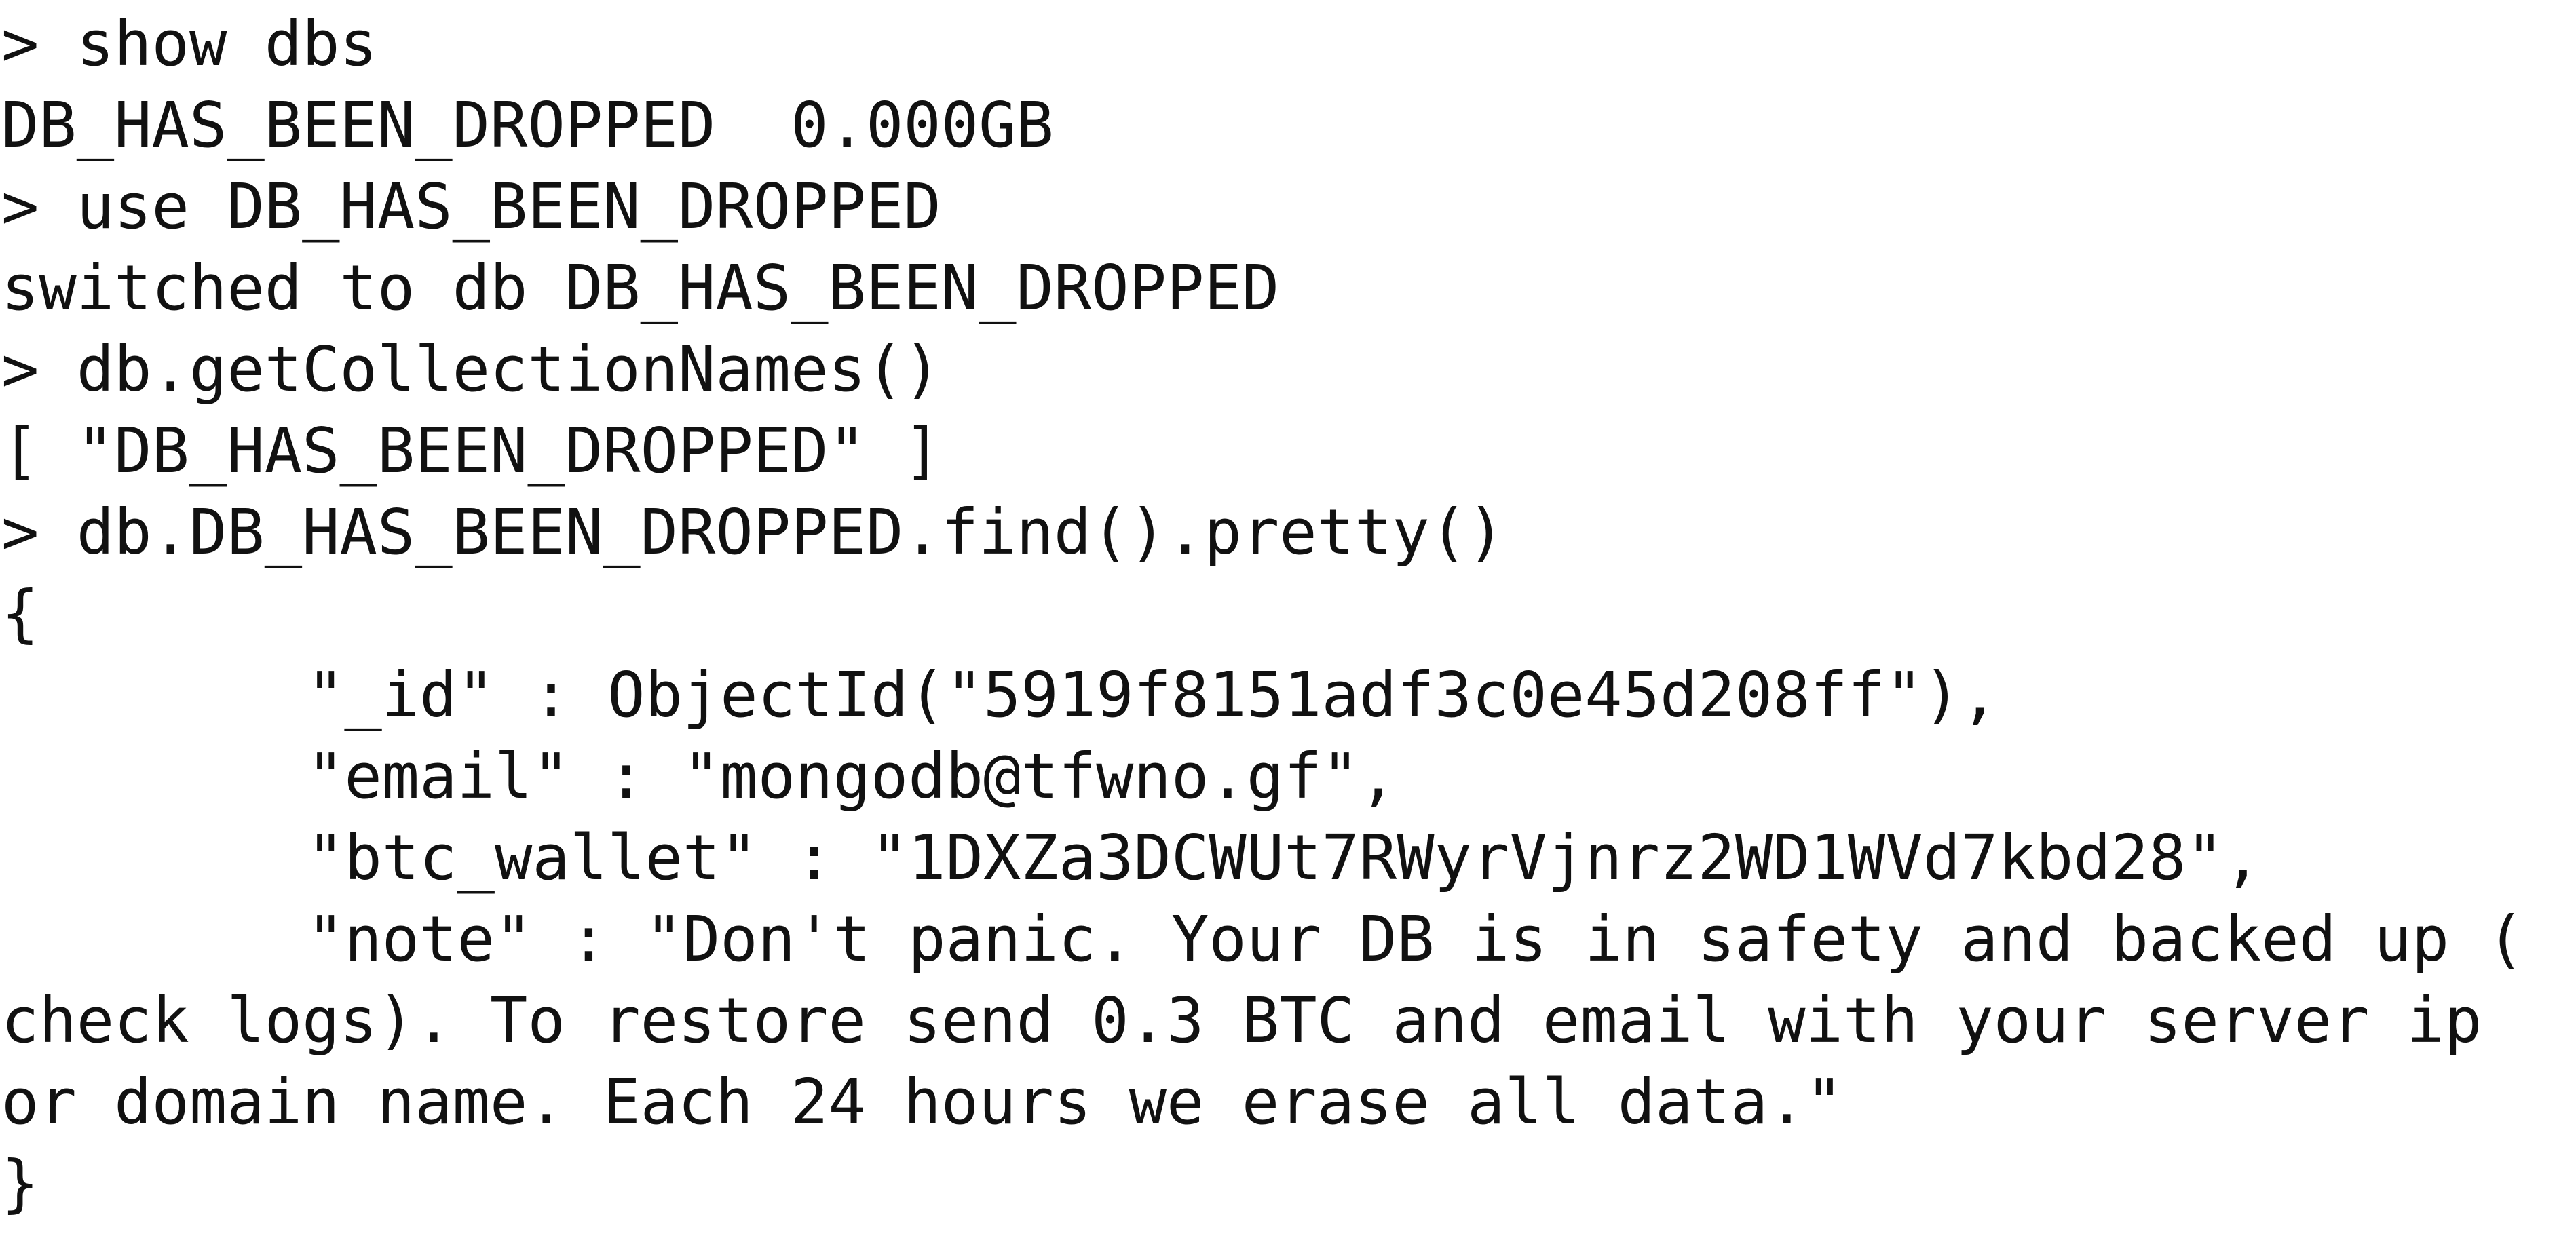 This screenshot has width=2576, height=1240. Describe the element at coordinates (509, 206) in the screenshot. I see `command-text: use DB_HAS_BEEN_DROPPED` at that location.